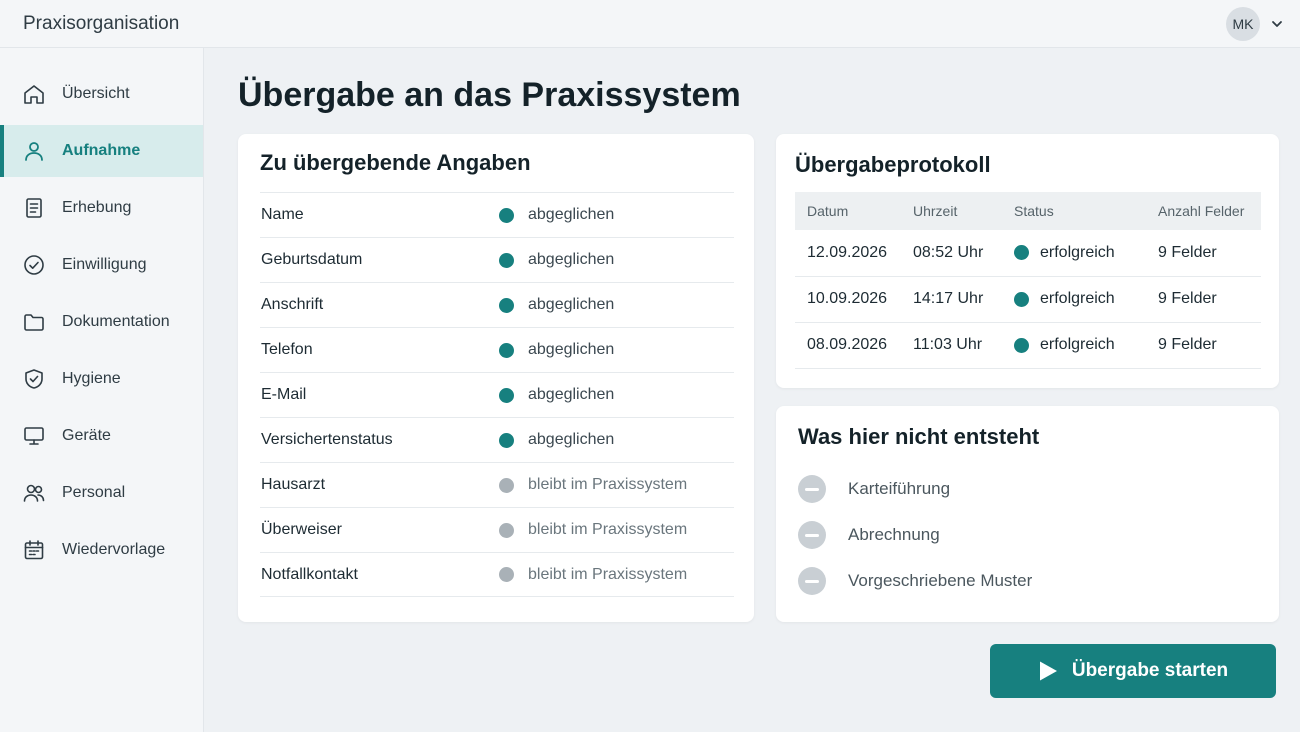  I want to click on sidebar-item-hygiene: Hygiene, so click(101, 379).